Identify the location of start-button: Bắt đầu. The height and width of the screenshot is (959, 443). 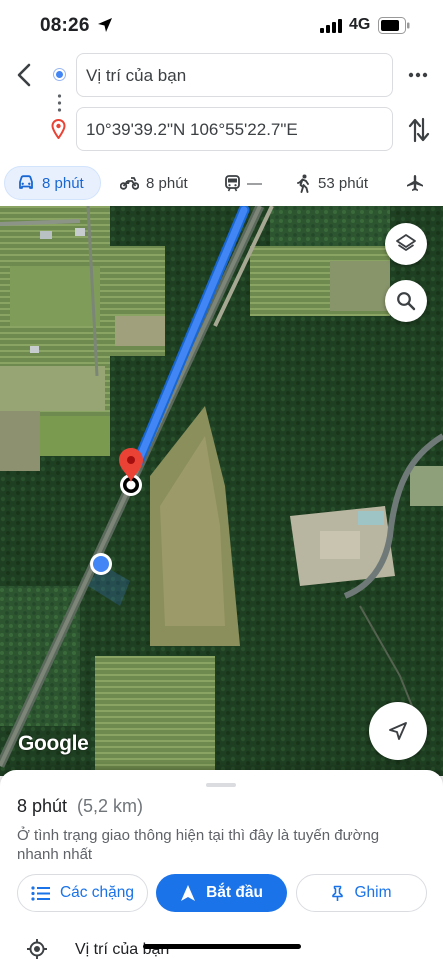
(221, 893).